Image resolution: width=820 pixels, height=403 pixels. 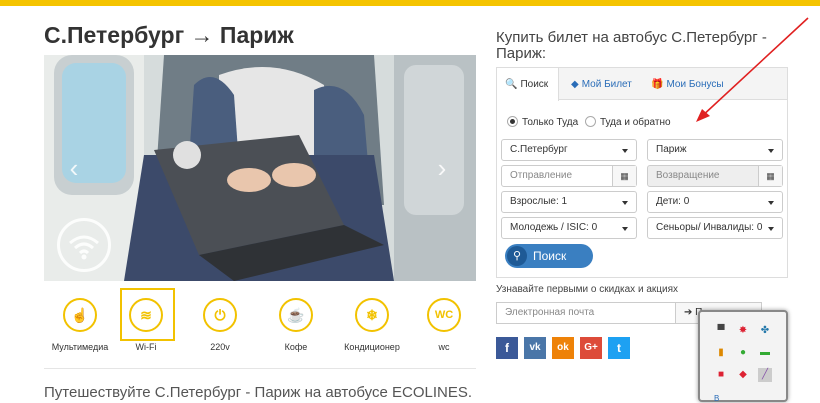 I want to click on page-title: С.Петербург → Париж, so click(x=169, y=35).